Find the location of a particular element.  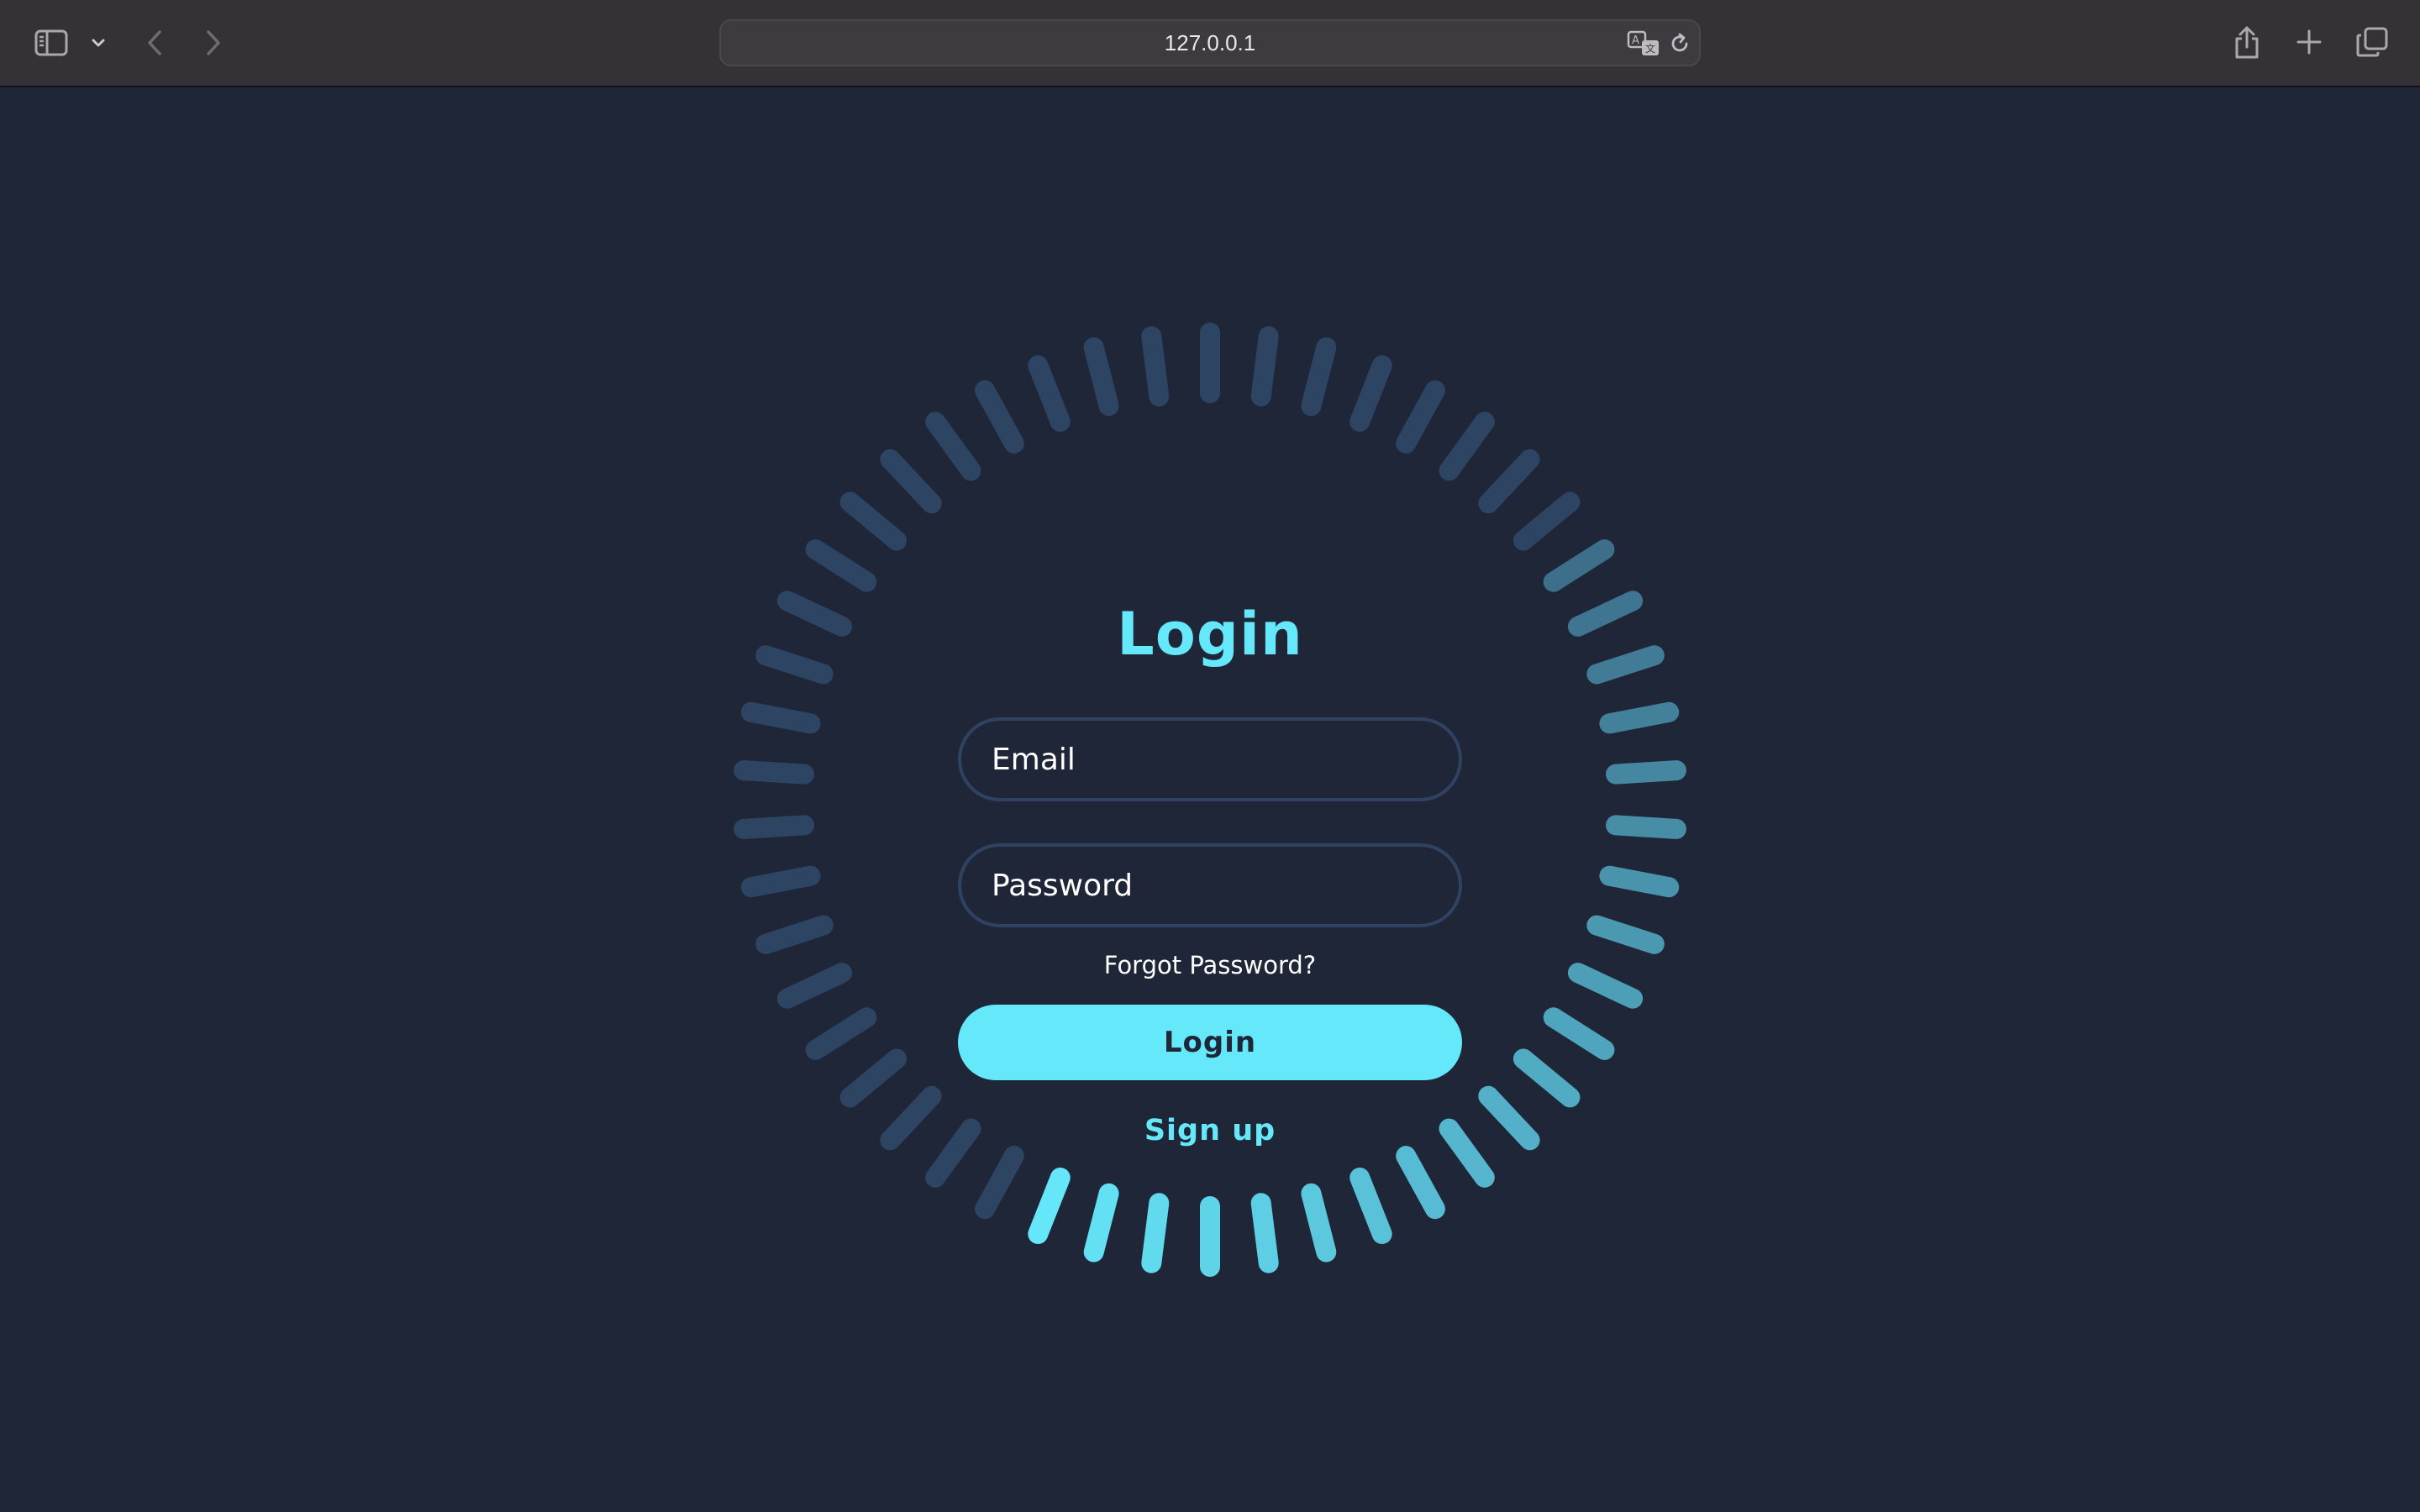

browser-toolbar: 127.0.0.1 A 文 is located at coordinates (1210, 43).